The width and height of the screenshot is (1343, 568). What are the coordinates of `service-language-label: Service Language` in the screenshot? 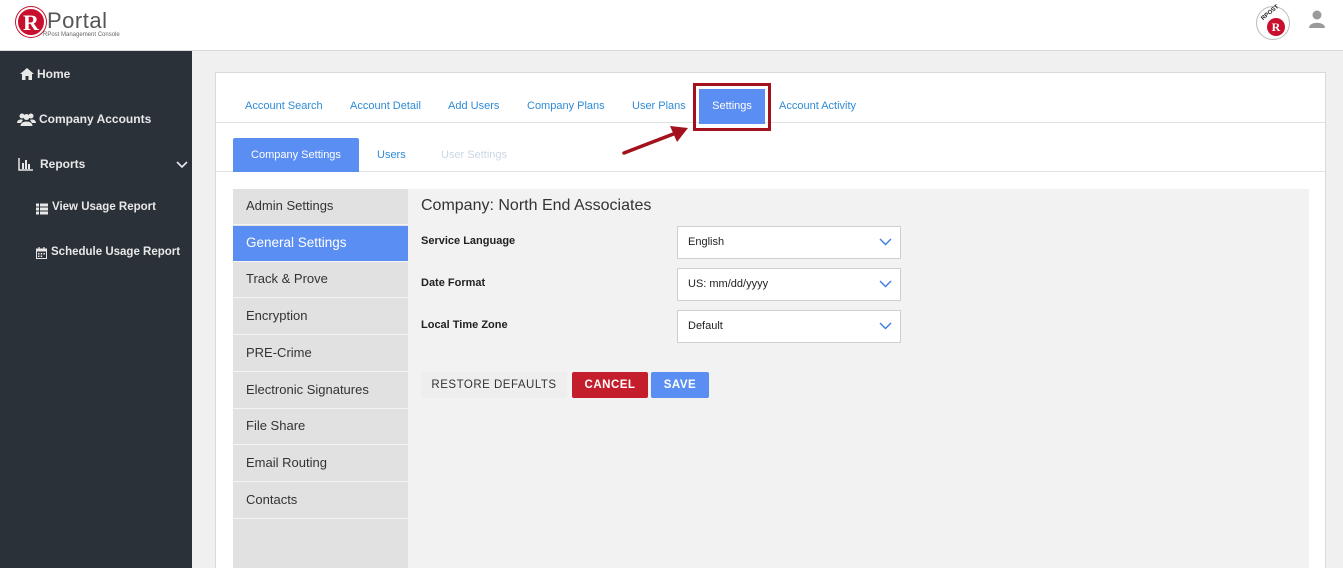 It's located at (468, 241).